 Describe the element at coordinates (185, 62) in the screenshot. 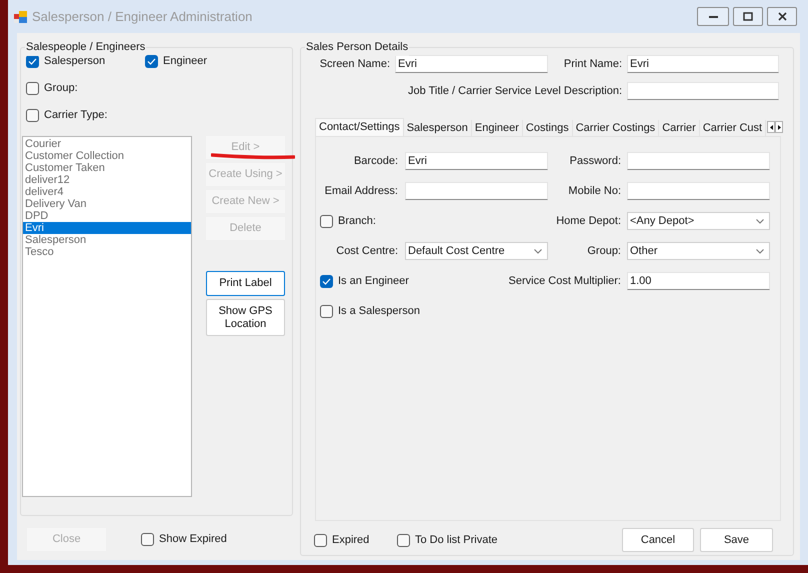

I see `checkbox-label: Engineer` at that location.